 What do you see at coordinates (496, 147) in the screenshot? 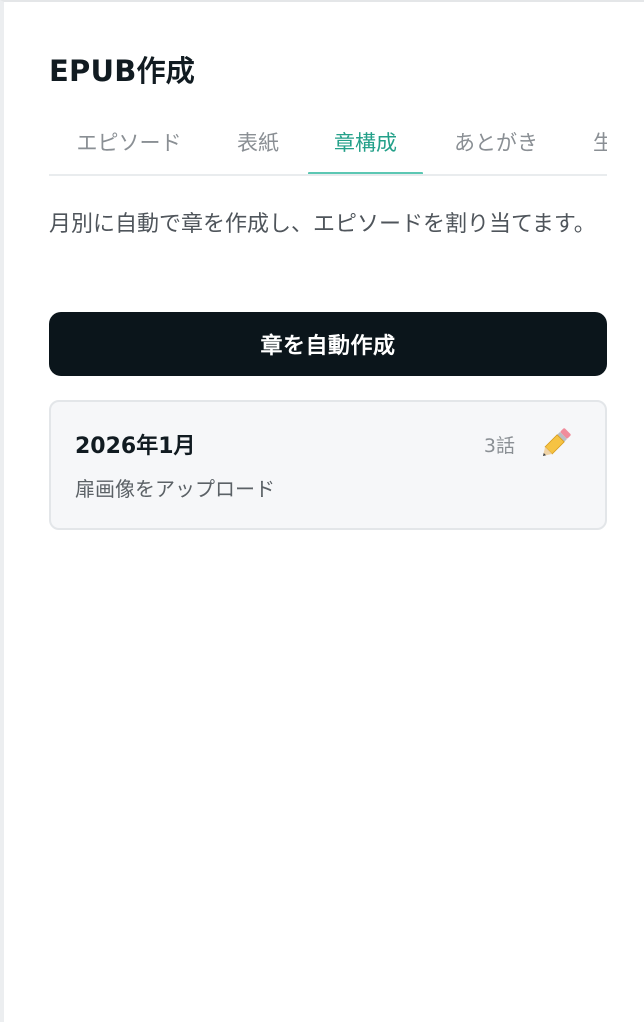
I see `tab-afterword: あとがき` at bounding box center [496, 147].